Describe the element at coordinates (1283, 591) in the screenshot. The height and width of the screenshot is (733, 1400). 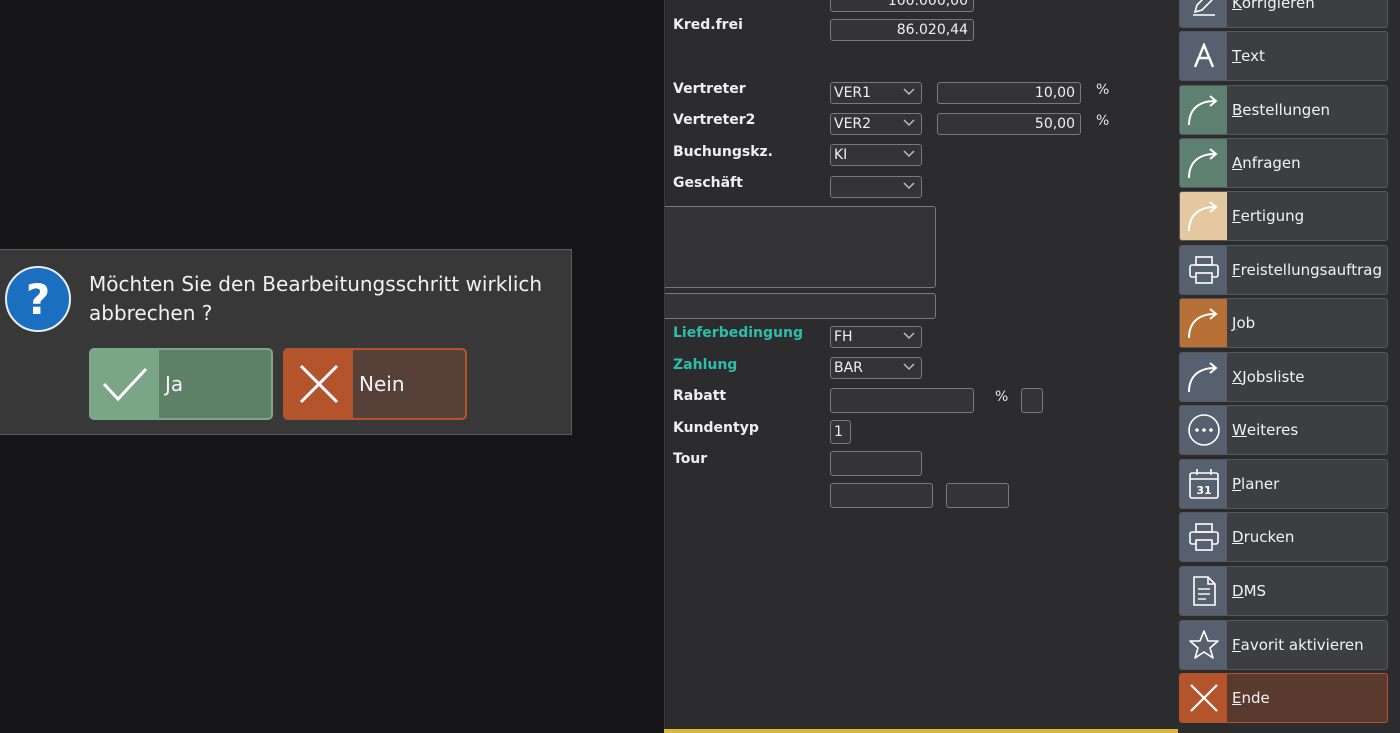
I see `dms-button: D MS` at that location.